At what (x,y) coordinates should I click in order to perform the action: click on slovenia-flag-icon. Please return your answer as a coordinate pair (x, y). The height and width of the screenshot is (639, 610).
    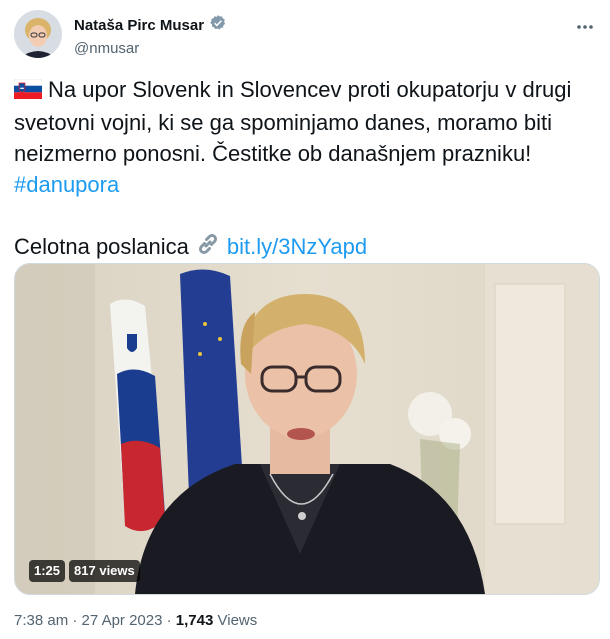
    Looking at the image, I should click on (28, 91).